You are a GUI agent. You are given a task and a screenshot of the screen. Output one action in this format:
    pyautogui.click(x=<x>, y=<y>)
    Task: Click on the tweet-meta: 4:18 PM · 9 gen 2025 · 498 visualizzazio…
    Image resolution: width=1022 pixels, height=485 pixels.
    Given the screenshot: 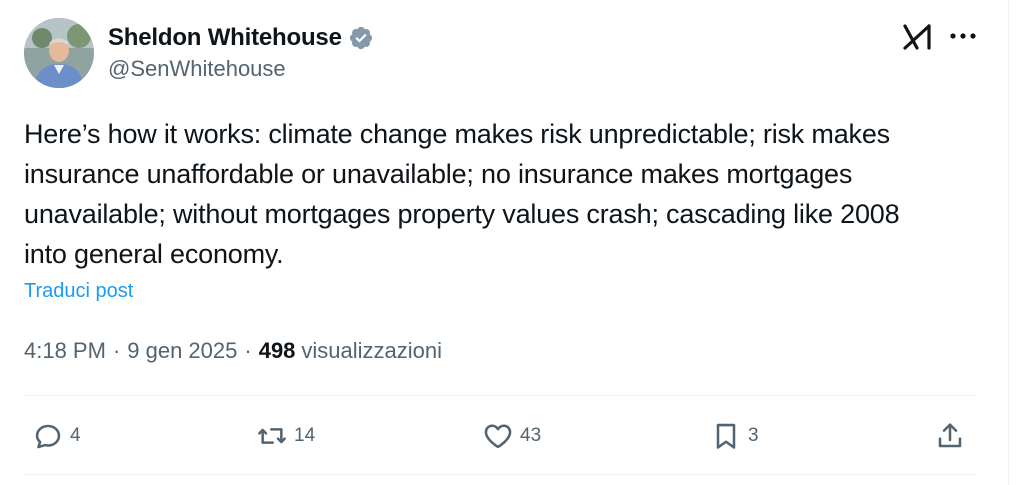 What is the action you would take?
    pyautogui.click(x=233, y=351)
    